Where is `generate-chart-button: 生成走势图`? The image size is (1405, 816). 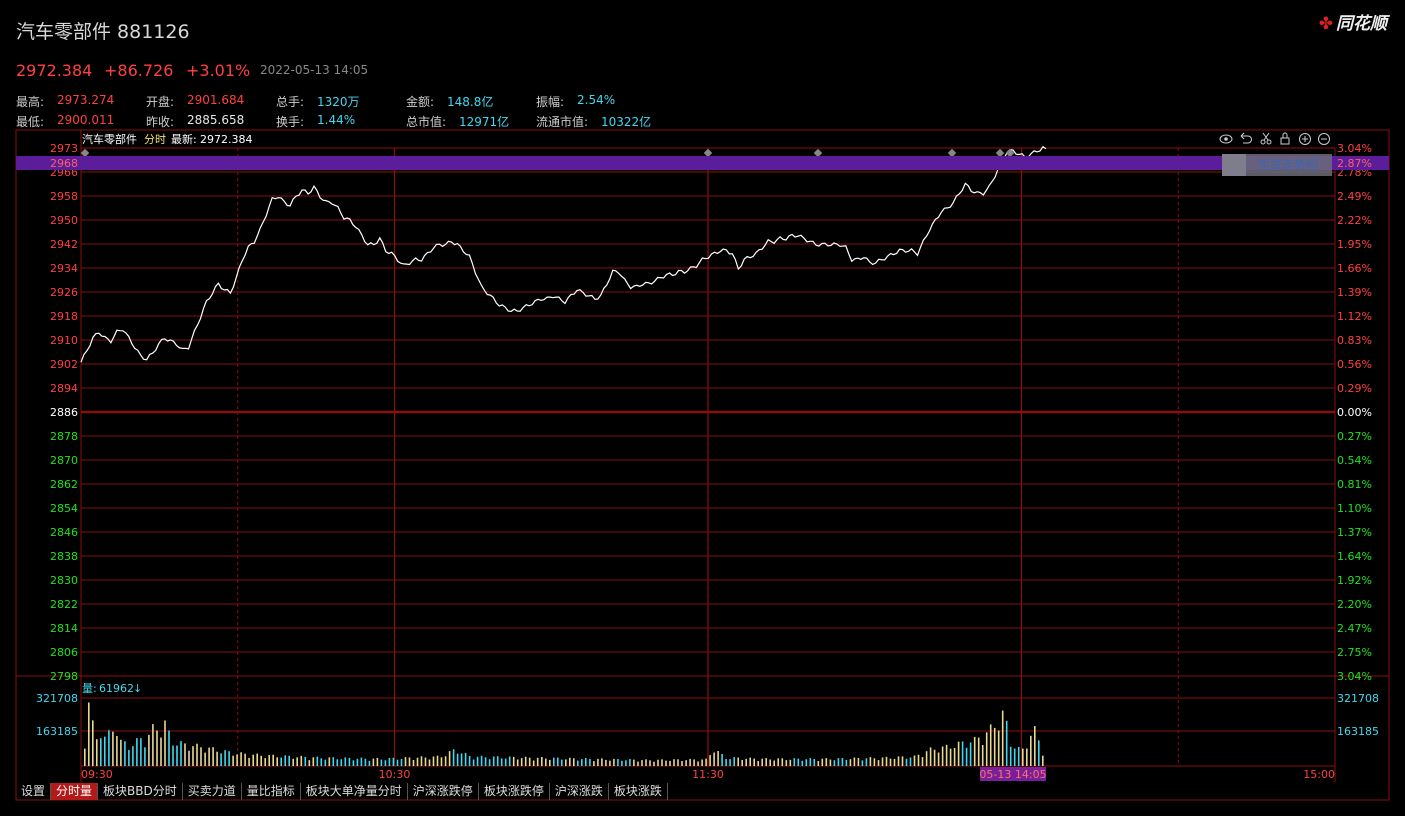
generate-chart-button: 生成走势图 is located at coordinates (1277, 165).